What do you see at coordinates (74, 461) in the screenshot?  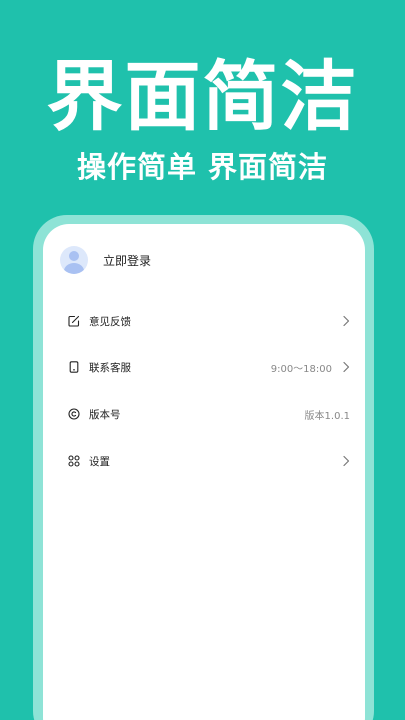 I see `grid-icon` at bounding box center [74, 461].